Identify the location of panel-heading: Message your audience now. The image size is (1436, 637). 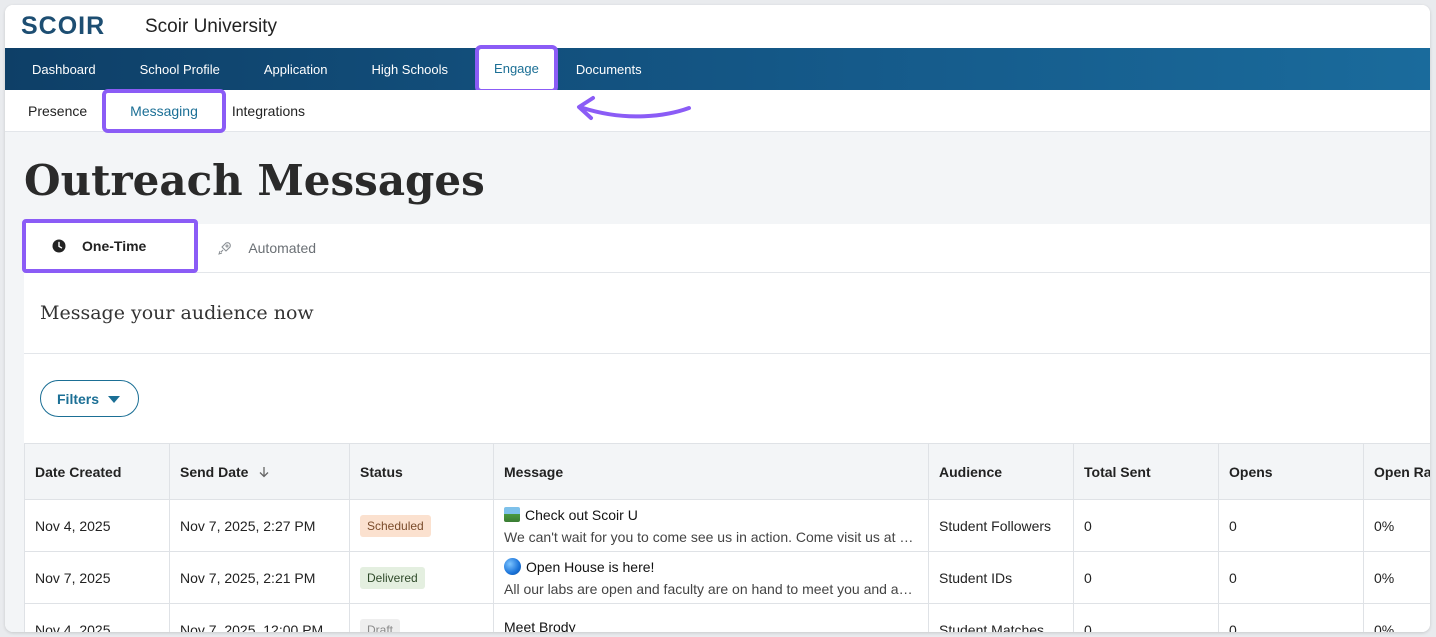
(727, 313).